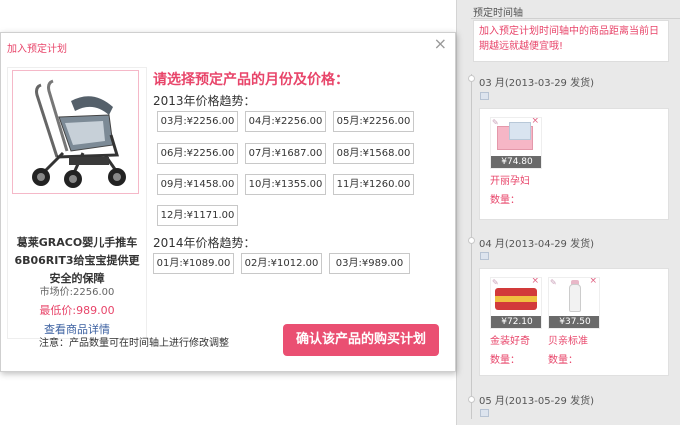 The width and height of the screenshot is (680, 425). Describe the element at coordinates (373, 153) in the screenshot. I see `price-option: 08月:¥1568.00` at that location.